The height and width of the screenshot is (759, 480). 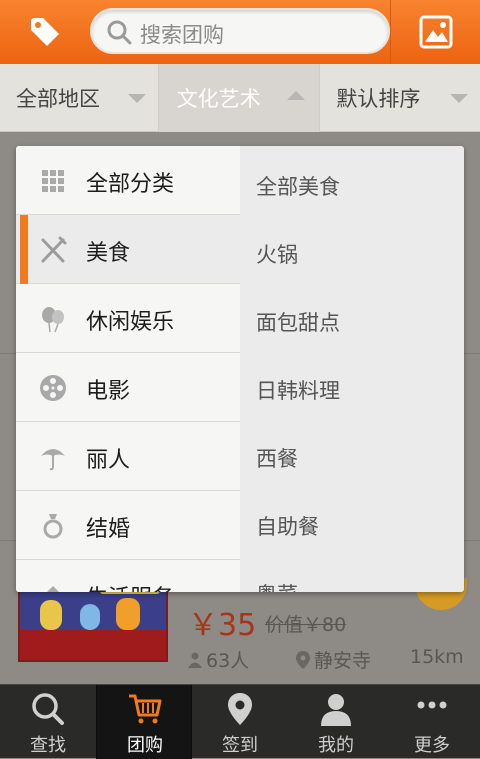 What do you see at coordinates (128, 576) in the screenshot?
I see `category-item-services: 生活服务` at bounding box center [128, 576].